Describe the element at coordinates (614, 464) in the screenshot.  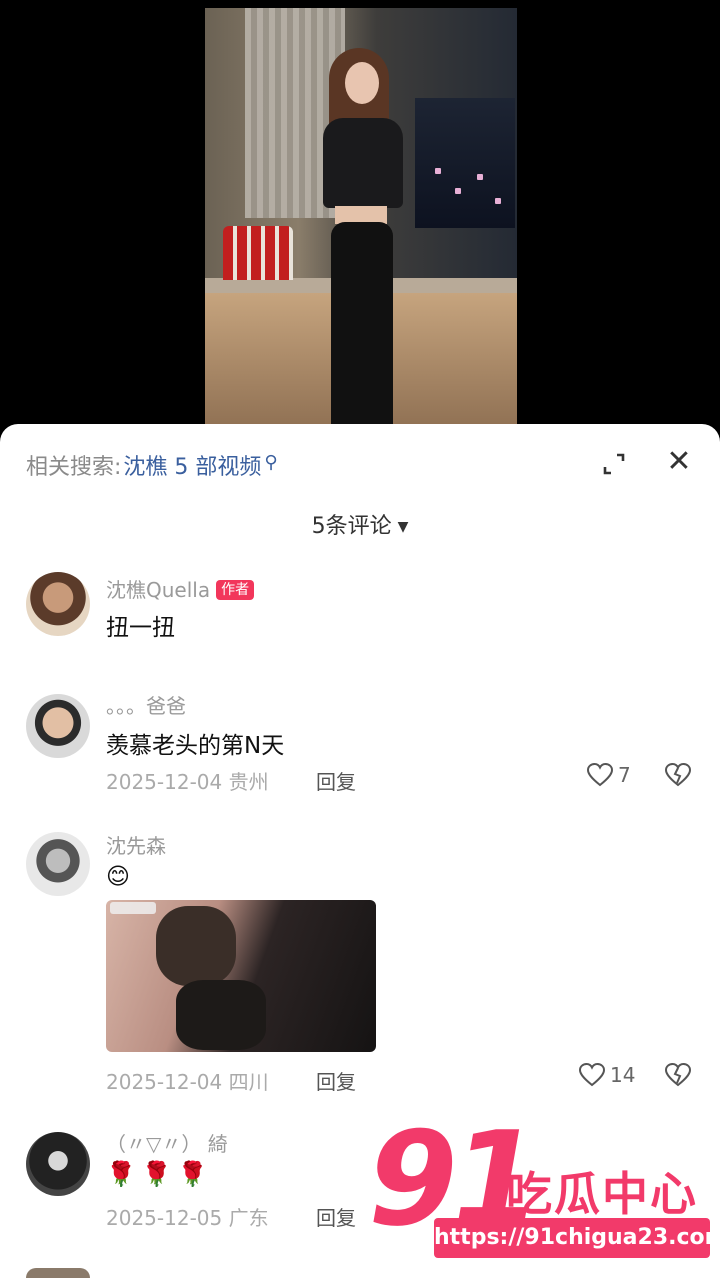
I see `expand-icon` at that location.